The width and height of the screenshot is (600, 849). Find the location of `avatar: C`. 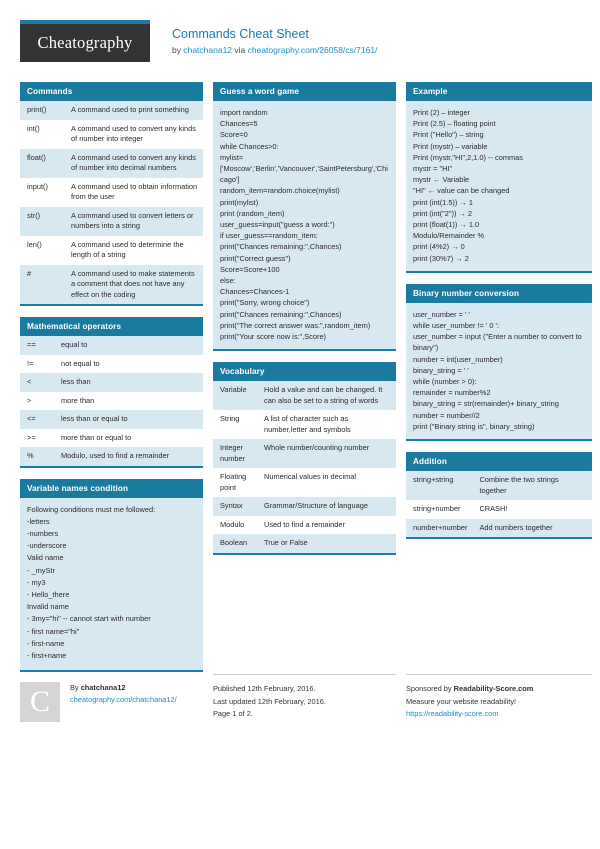

avatar: C is located at coordinates (40, 702).